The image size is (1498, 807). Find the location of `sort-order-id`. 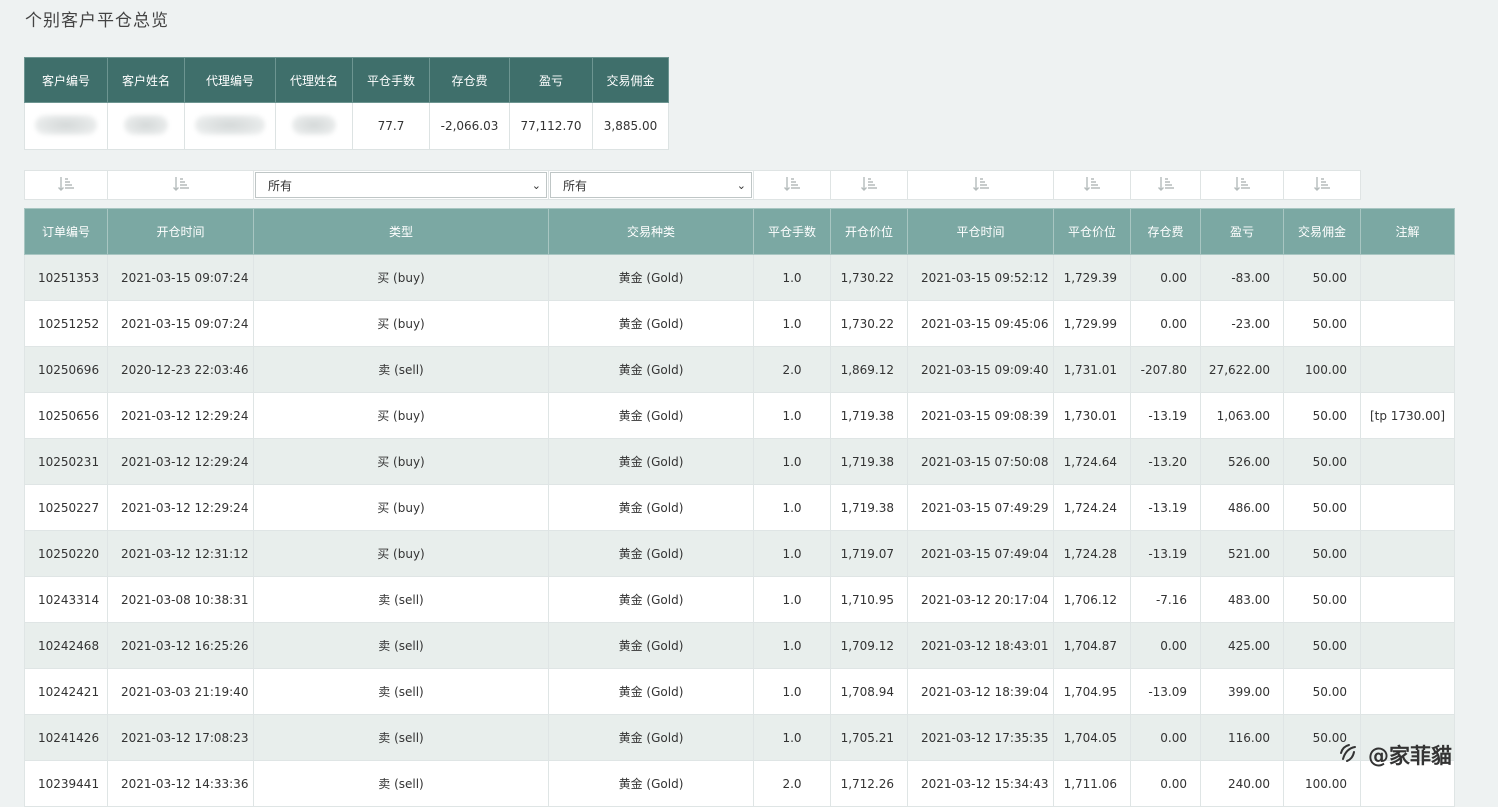

sort-order-id is located at coordinates (66, 185).